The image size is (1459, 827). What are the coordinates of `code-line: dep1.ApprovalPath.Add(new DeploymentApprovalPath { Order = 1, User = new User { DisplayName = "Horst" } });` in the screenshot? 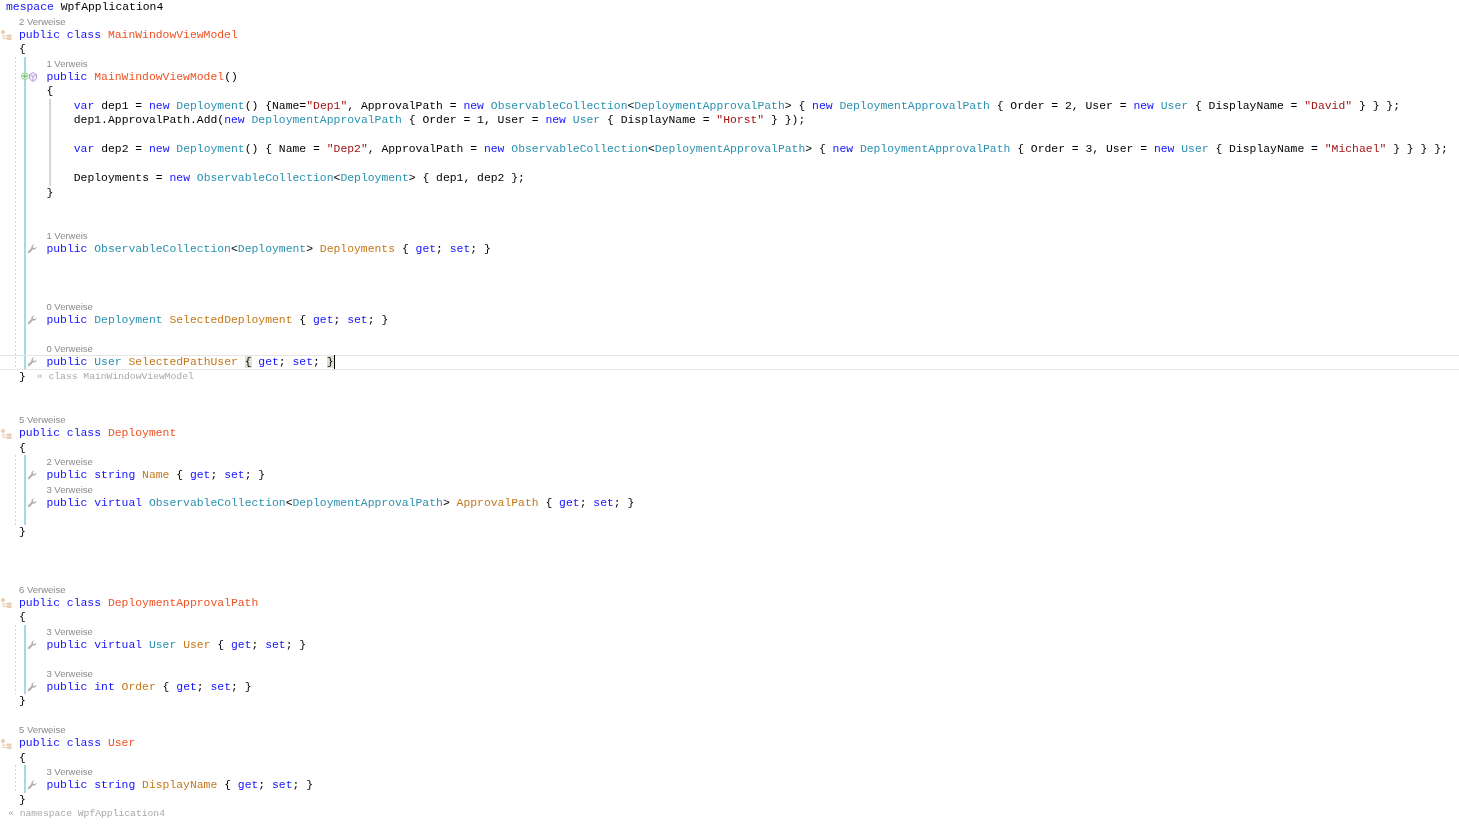 It's located at (439, 120).